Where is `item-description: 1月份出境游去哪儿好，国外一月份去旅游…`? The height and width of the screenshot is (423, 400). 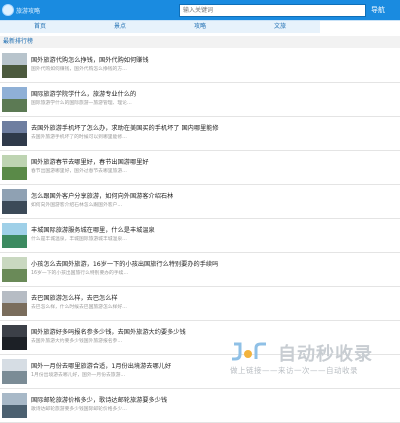 item-description: 1月份出境游去哪儿好，国外一月份去旅游… is located at coordinates (78, 375).